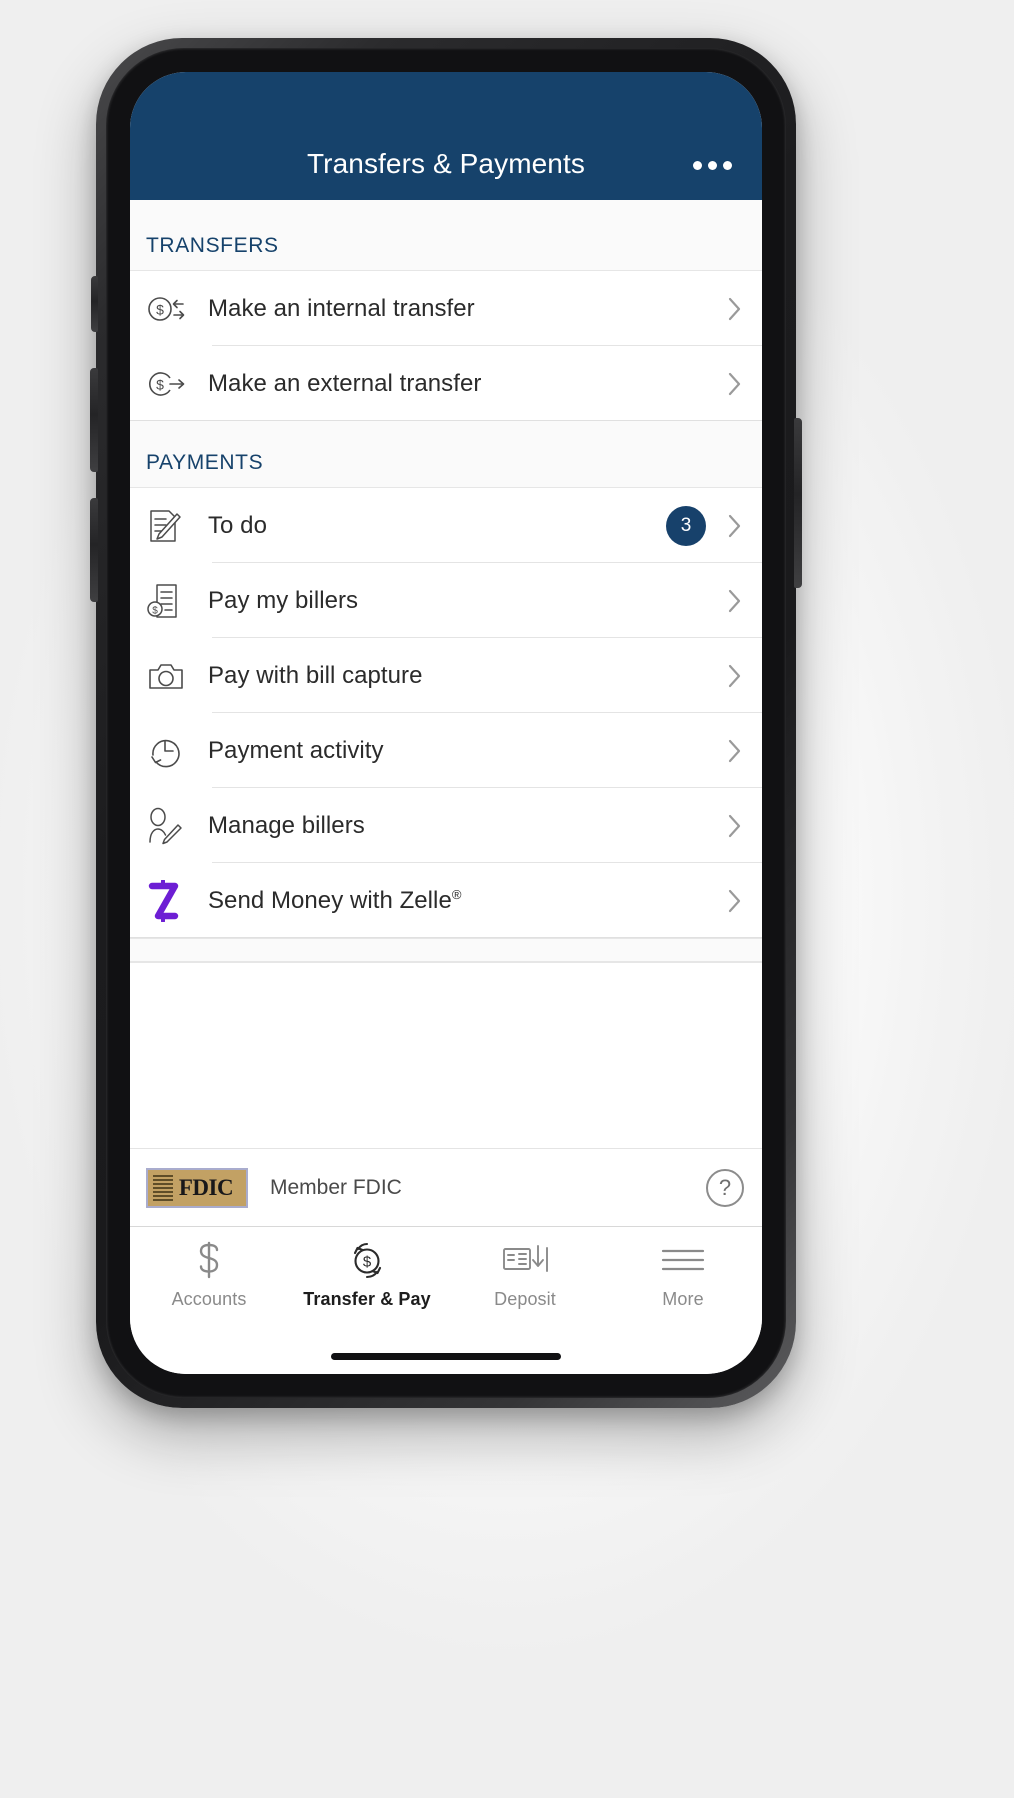 The image size is (1014, 1798). Describe the element at coordinates (172, 384) in the screenshot. I see `dollar-circle-arrow-right-icon: $` at that location.